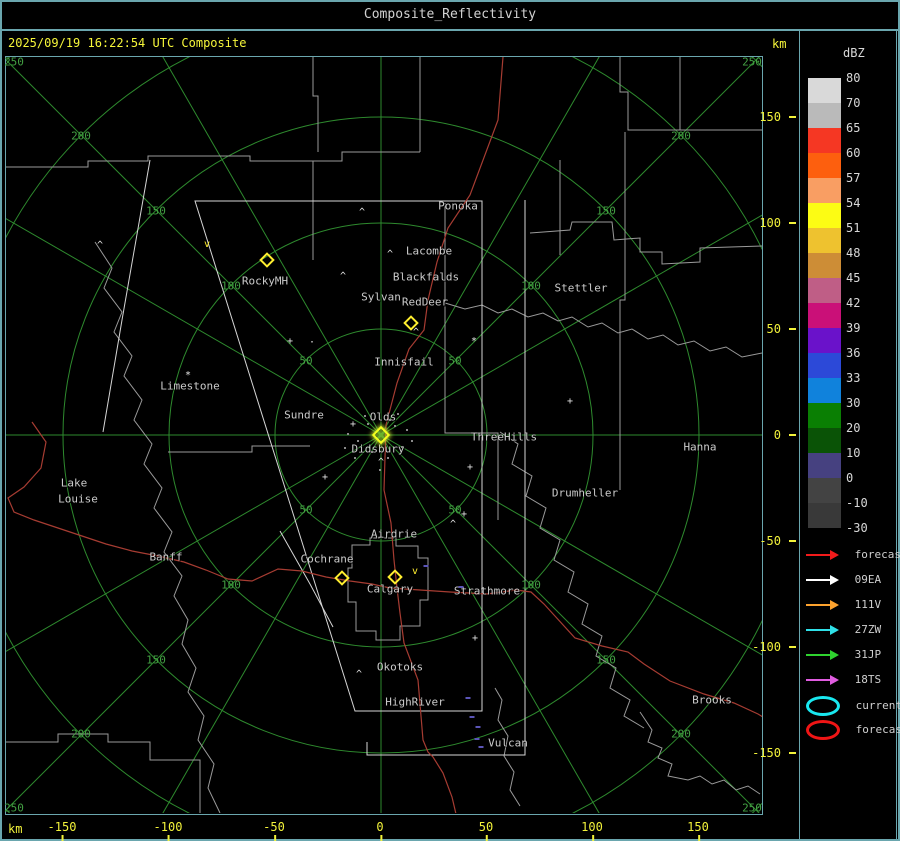 Image resolution: width=900 pixels, height=841 pixels. I want to click on x-axis-unit-label: km, so click(15, 829).